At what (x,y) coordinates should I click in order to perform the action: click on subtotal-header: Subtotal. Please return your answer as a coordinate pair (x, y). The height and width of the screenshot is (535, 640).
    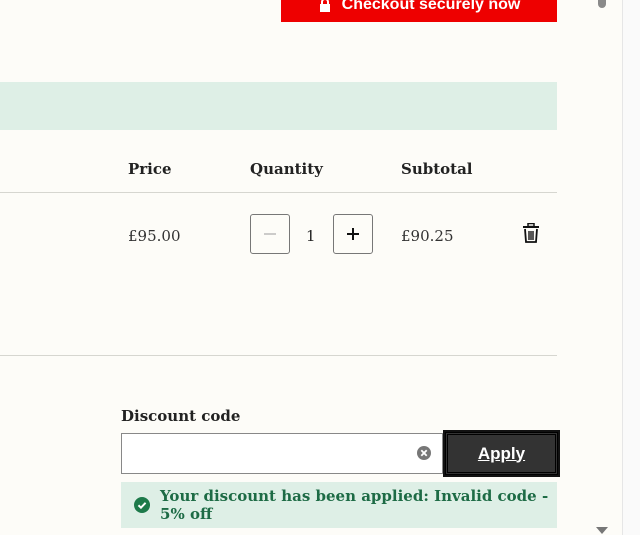
    Looking at the image, I should click on (437, 169).